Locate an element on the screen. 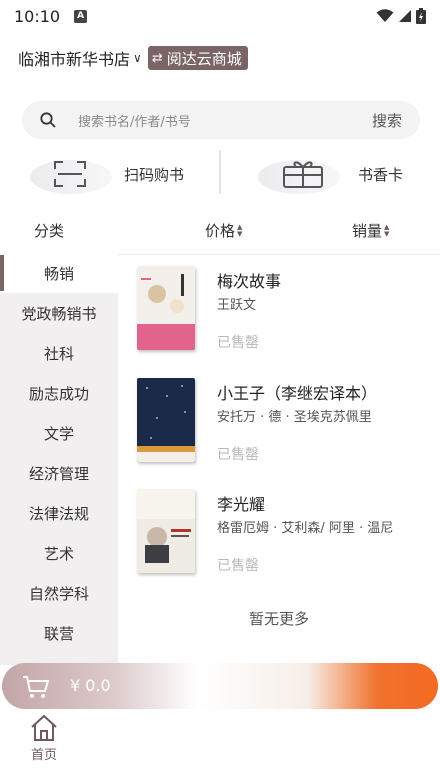 The image size is (440, 770). category-header: 分类 is located at coordinates (49, 230).